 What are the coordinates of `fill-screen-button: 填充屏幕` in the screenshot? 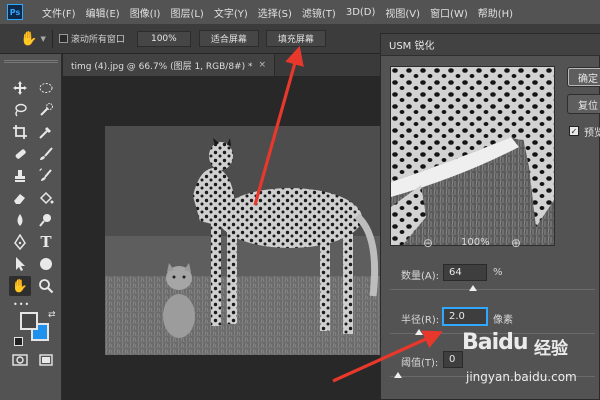 It's located at (295, 38).